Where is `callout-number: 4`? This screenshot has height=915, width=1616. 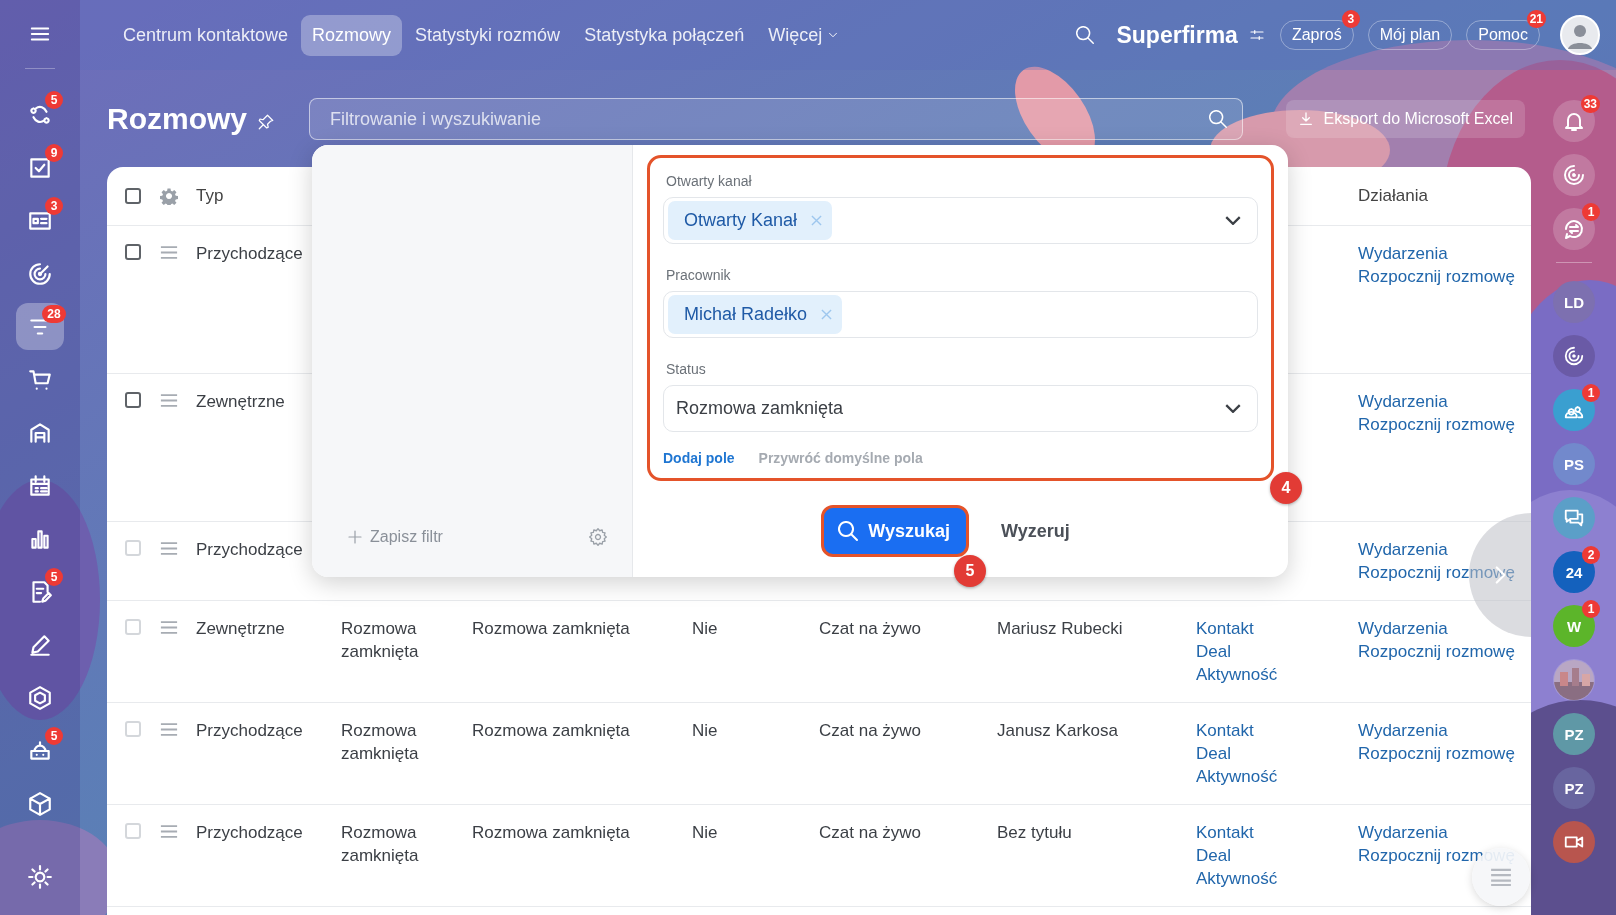 callout-number: 4 is located at coordinates (1286, 488).